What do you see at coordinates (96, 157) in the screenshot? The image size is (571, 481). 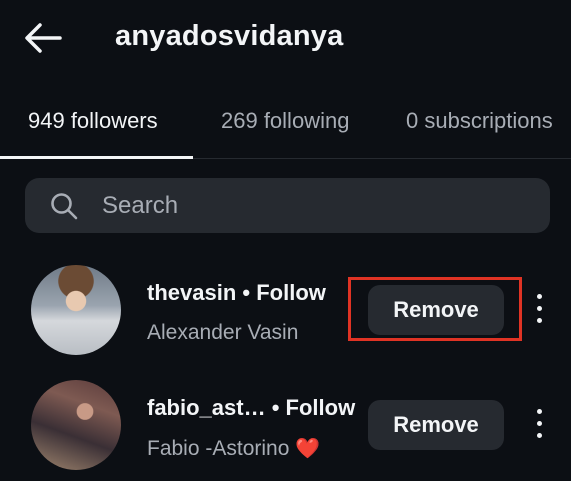 I see `active-tab-indicator` at bounding box center [96, 157].